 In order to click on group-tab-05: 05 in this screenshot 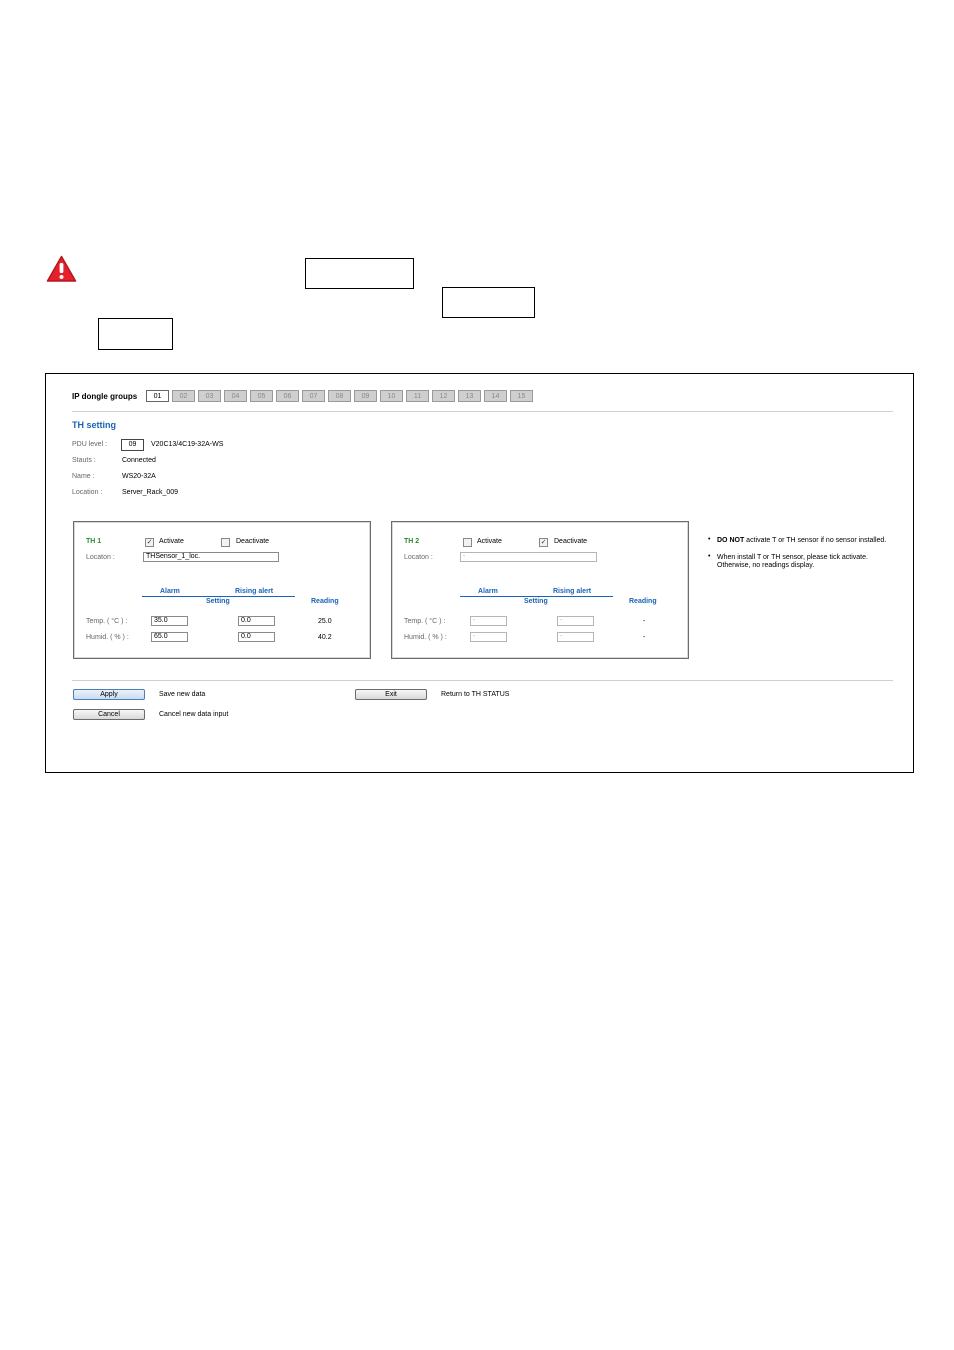, I will do `click(261, 396)`.